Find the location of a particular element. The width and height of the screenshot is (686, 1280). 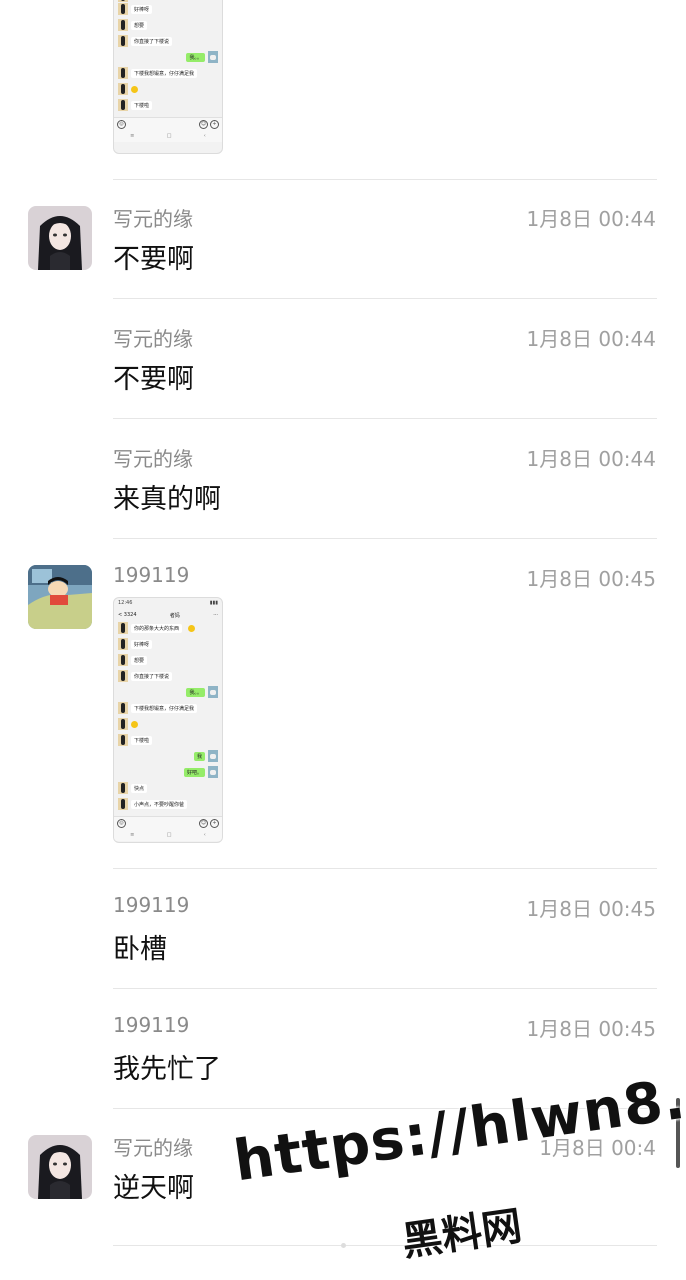

shot-bubble: 下楼我想锻意，仔仔满足我 is located at coordinates (164, 708).